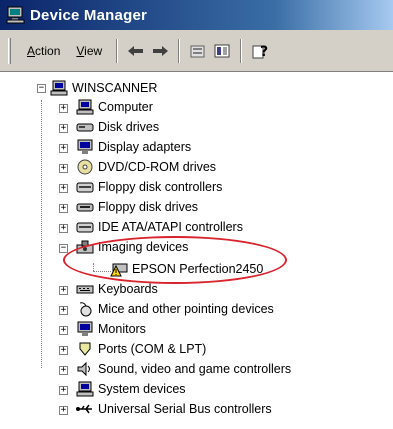 This screenshot has height=429, width=393. What do you see at coordinates (63, 290) in the screenshot?
I see `keyboards-expand-toggle: +` at bounding box center [63, 290].